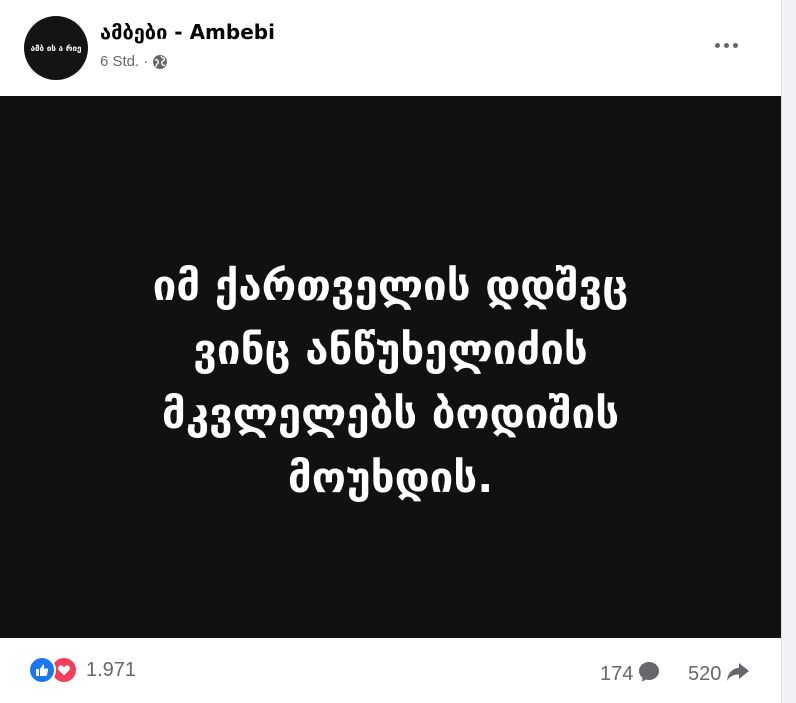  What do you see at coordinates (42, 670) in the screenshot?
I see `like-icon` at bounding box center [42, 670].